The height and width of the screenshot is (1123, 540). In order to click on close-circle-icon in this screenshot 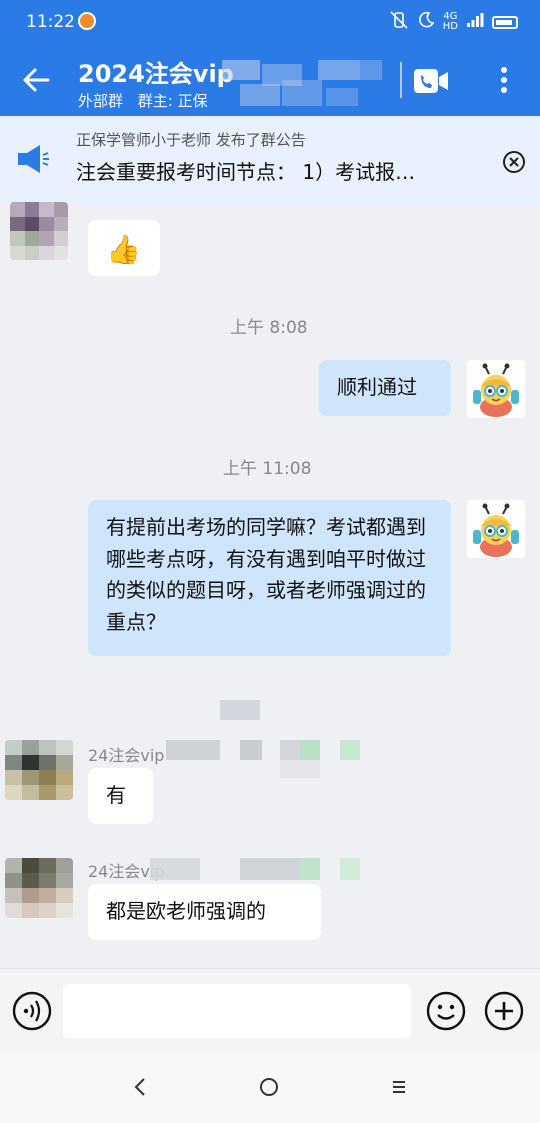, I will do `click(514, 162)`.